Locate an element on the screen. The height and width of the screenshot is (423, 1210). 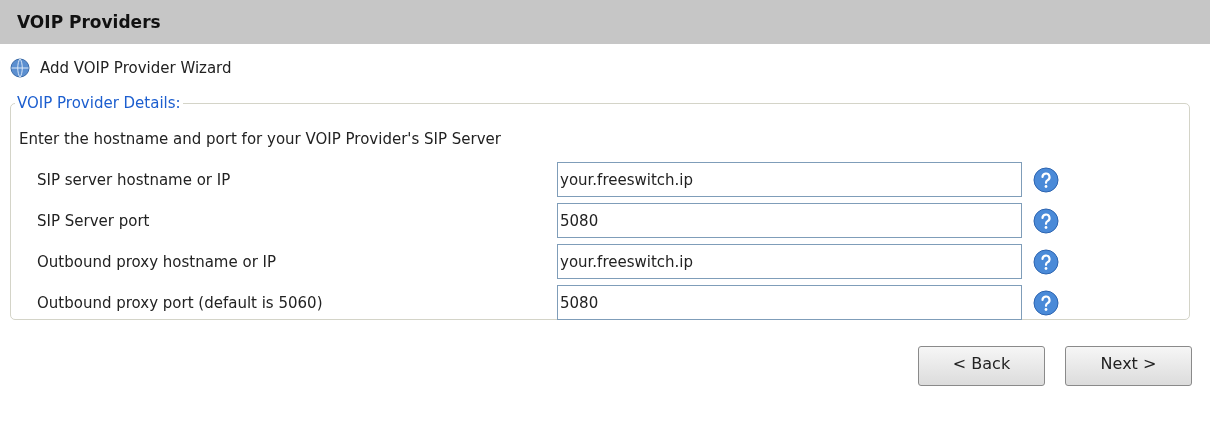
next-button: Next > is located at coordinates (1128, 366).